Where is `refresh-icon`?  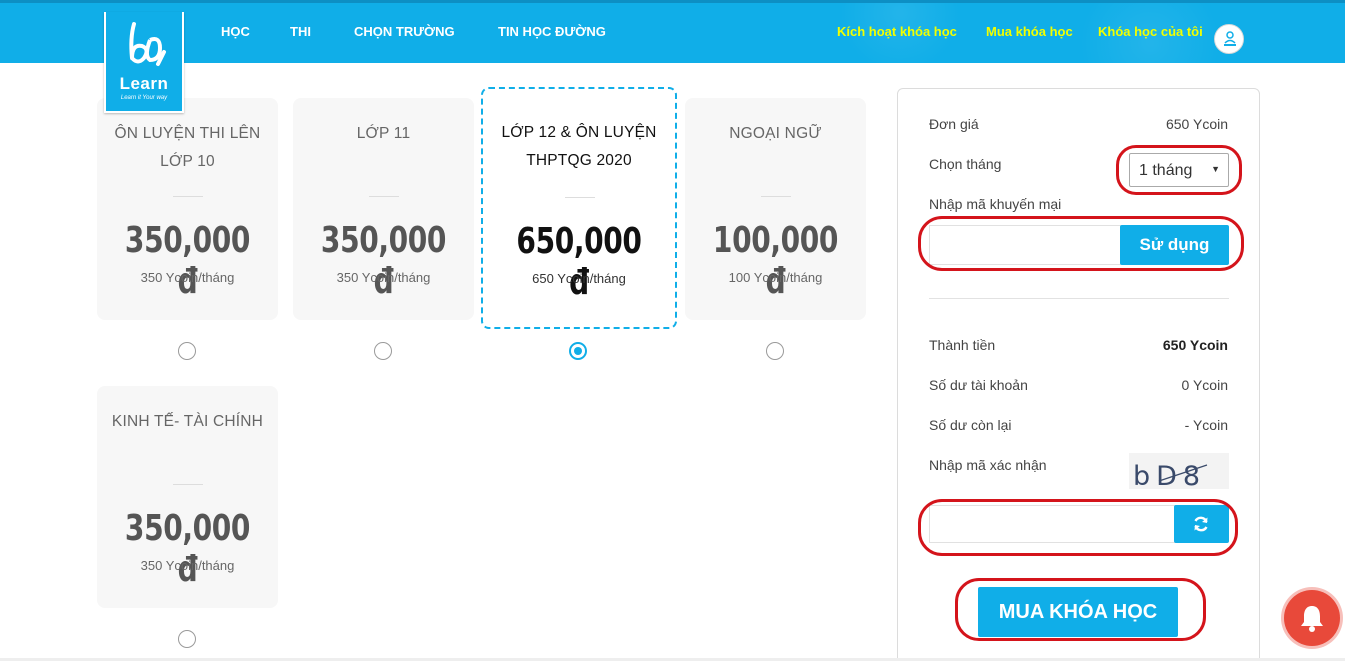
refresh-icon is located at coordinates (1201, 524).